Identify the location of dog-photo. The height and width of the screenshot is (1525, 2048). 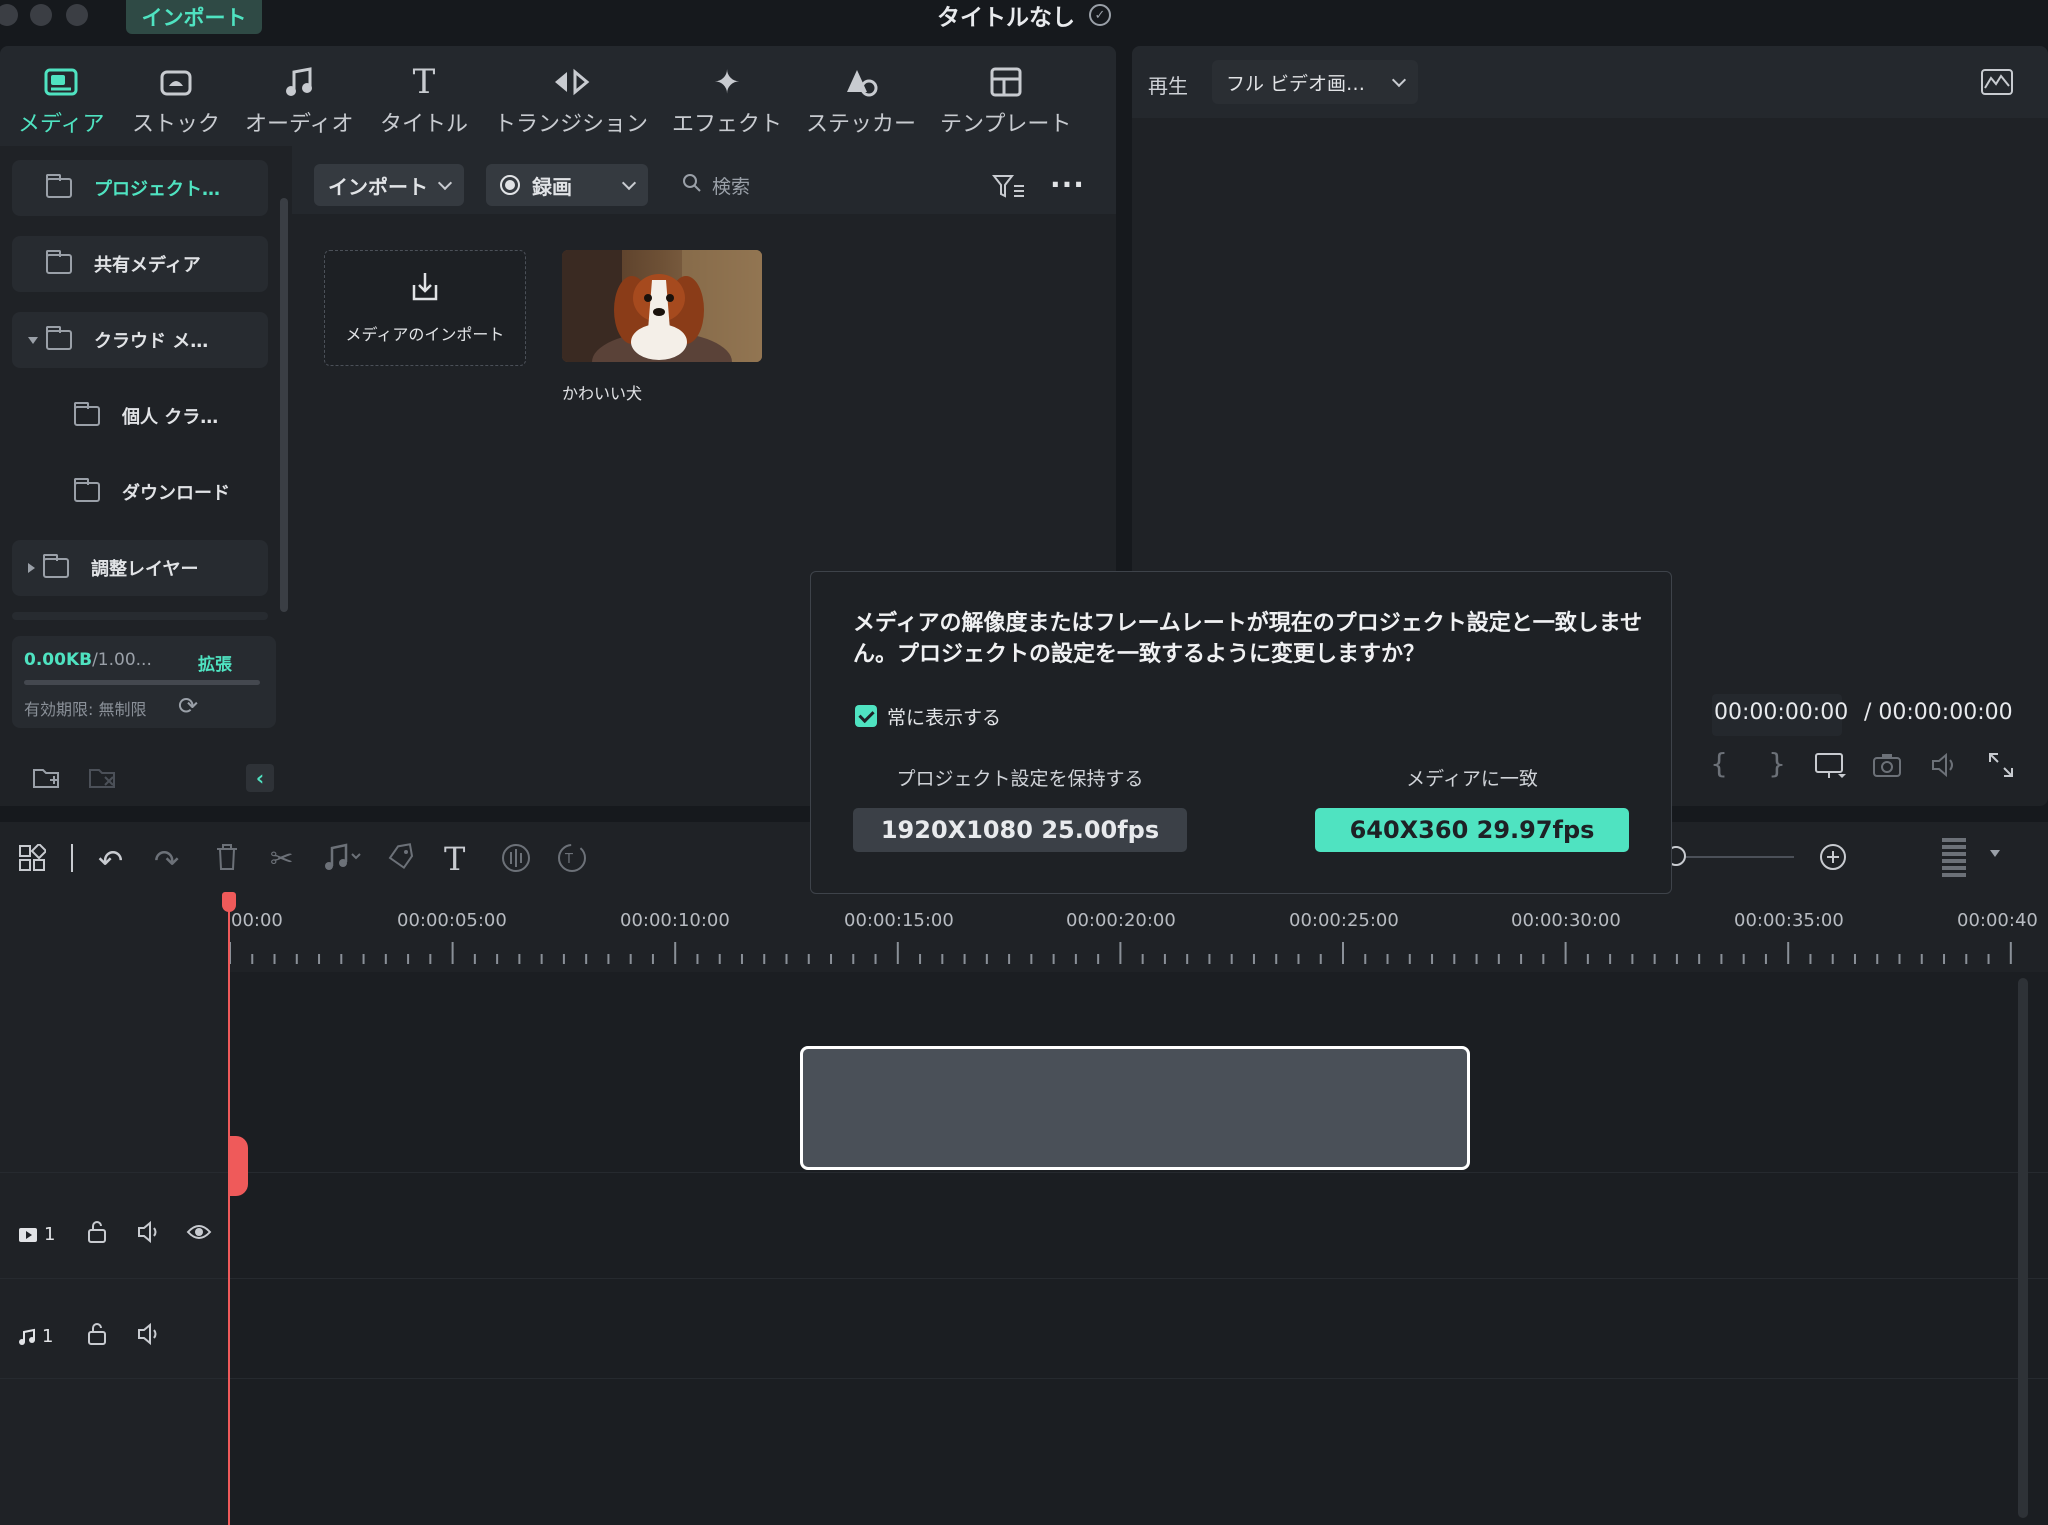
(662, 306).